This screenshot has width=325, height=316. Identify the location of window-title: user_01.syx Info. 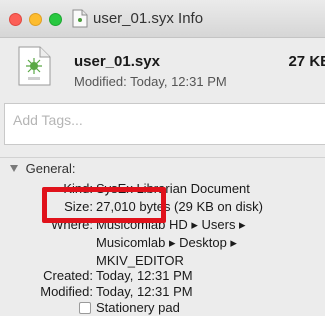
(148, 18).